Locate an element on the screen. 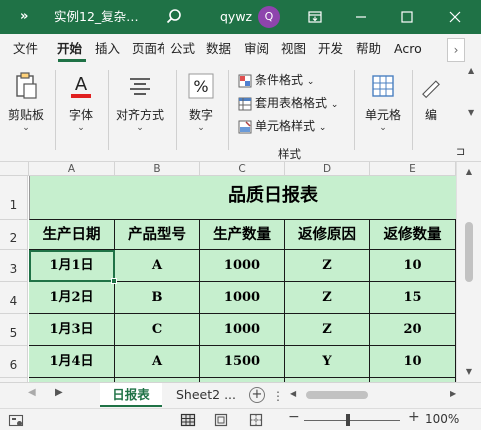 The width and height of the screenshot is (481, 430). normal-view-icon is located at coordinates (188, 421).